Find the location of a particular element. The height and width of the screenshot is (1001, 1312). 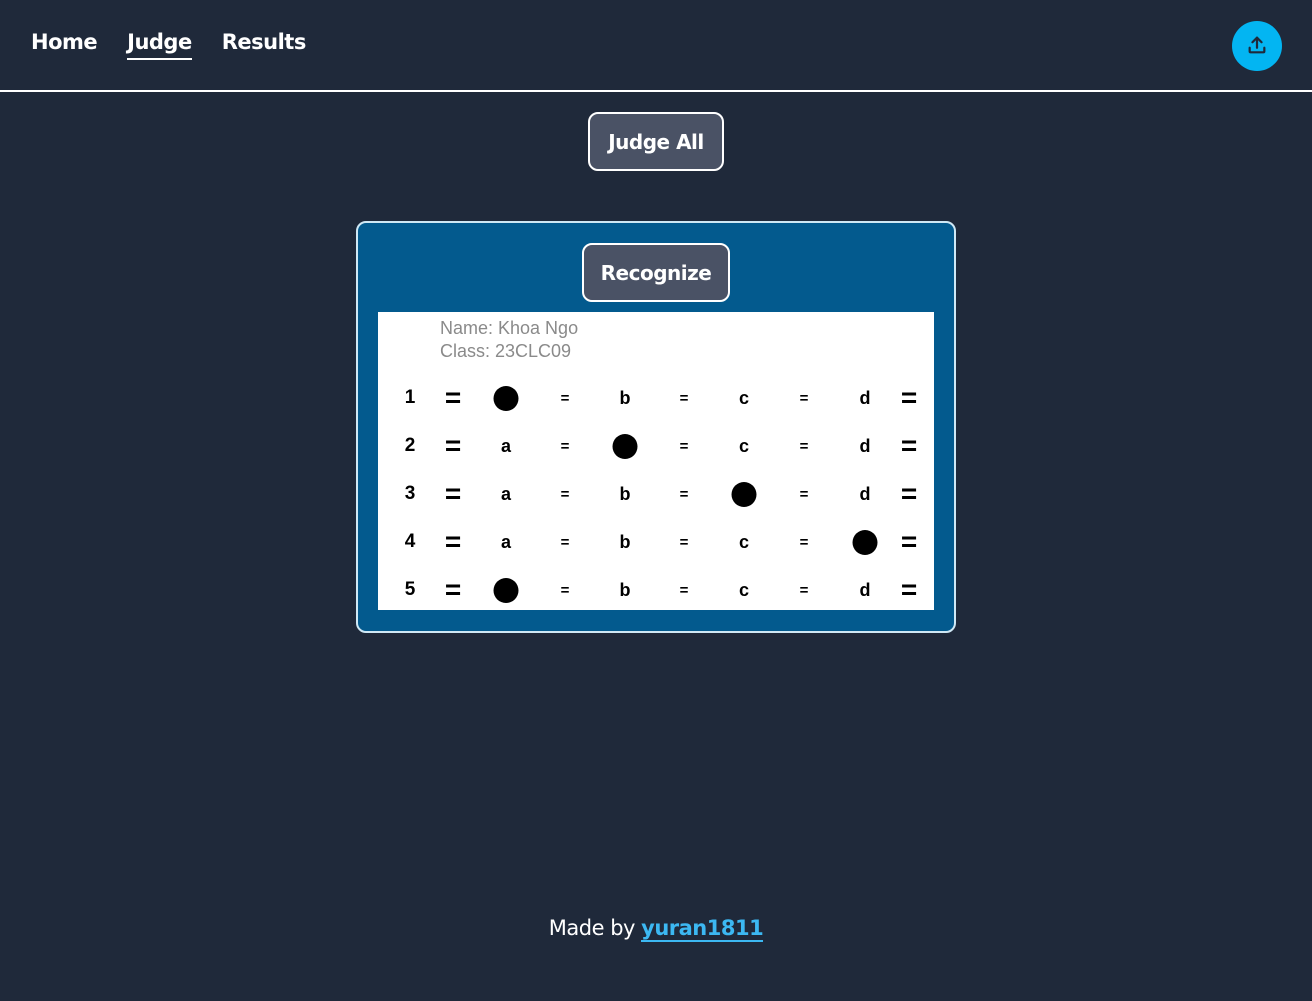

footer: Made by yuran1811 is located at coordinates (656, 929).